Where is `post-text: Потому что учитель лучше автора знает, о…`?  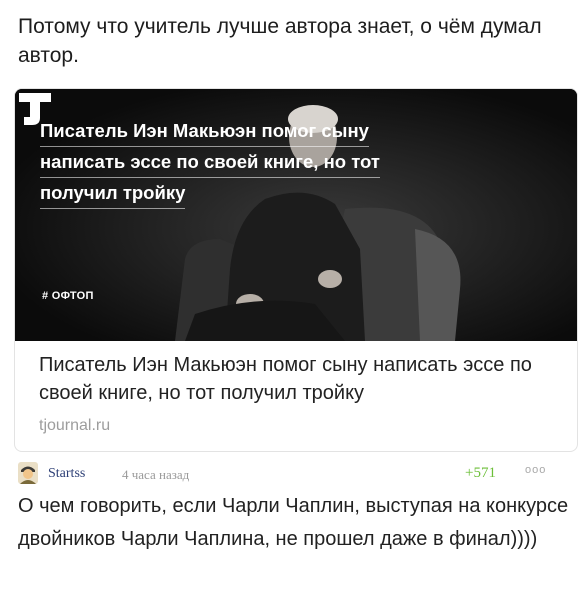 post-text: Потому что учитель лучше автора знает, о… is located at coordinates (280, 41).